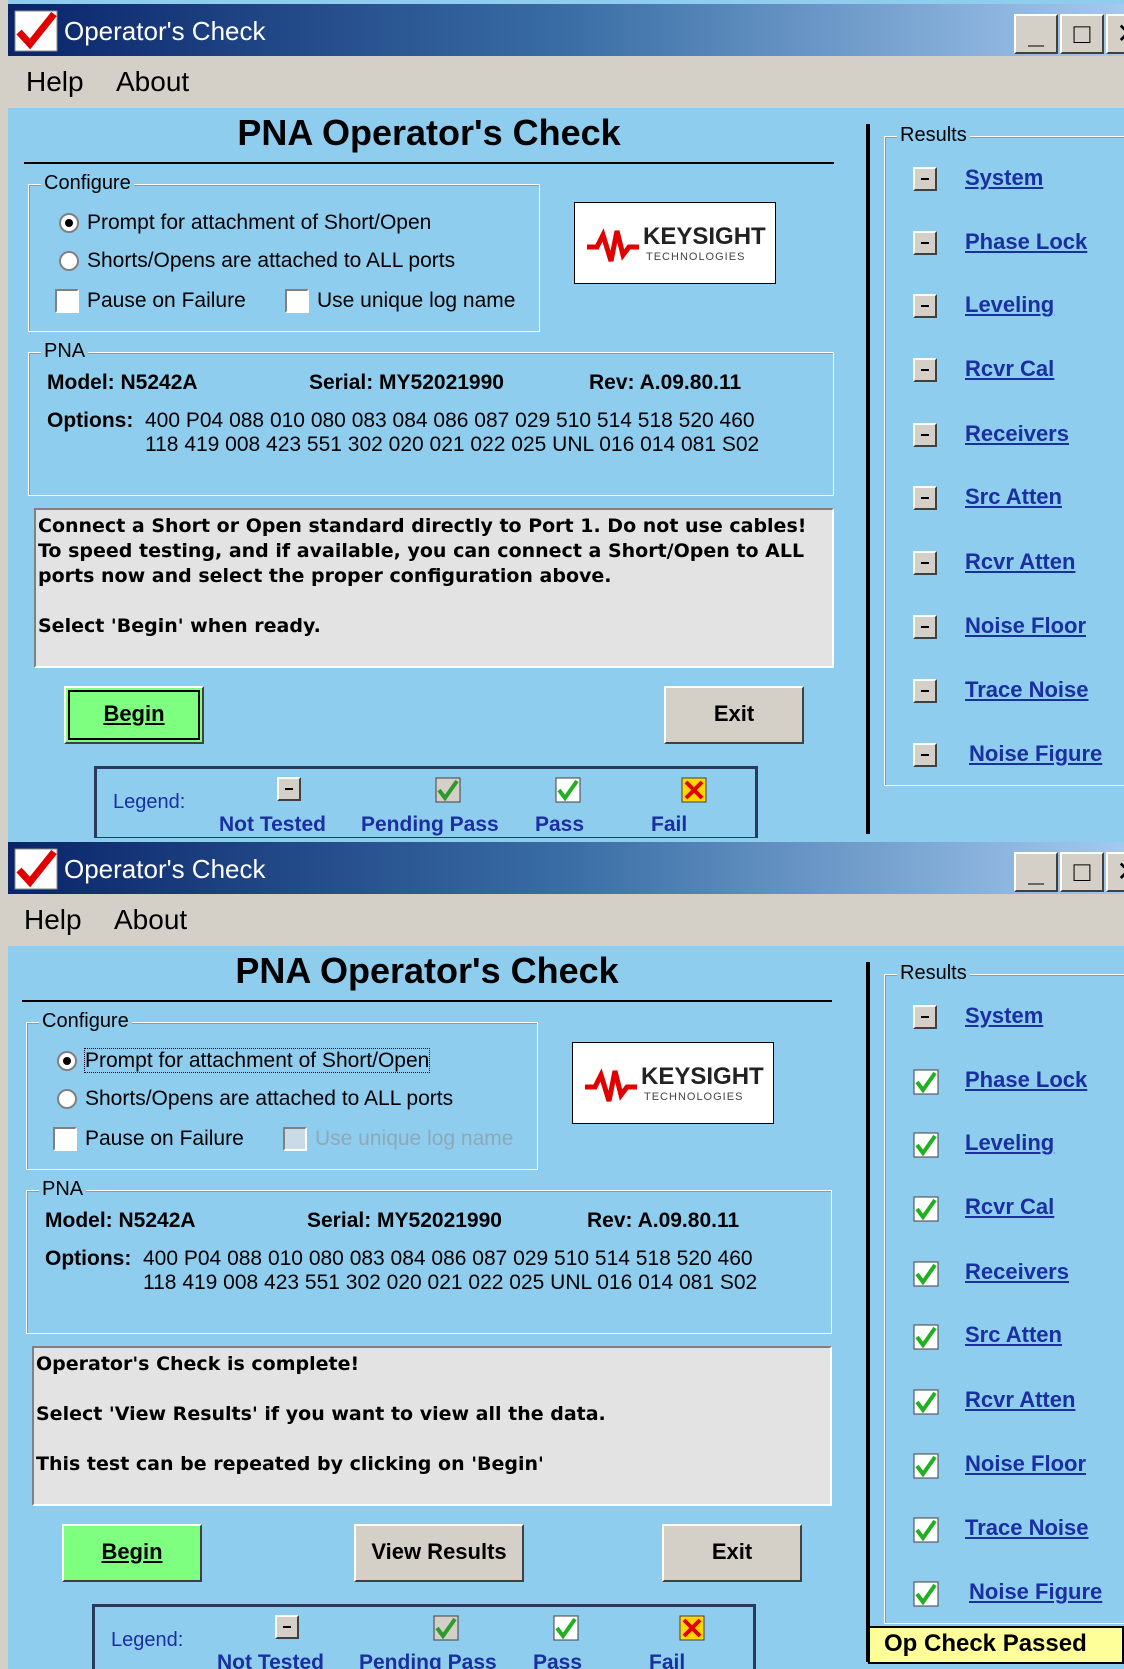 The width and height of the screenshot is (1124, 1669). Describe the element at coordinates (149, 802) in the screenshot. I see `legend-label: Legend:` at that location.